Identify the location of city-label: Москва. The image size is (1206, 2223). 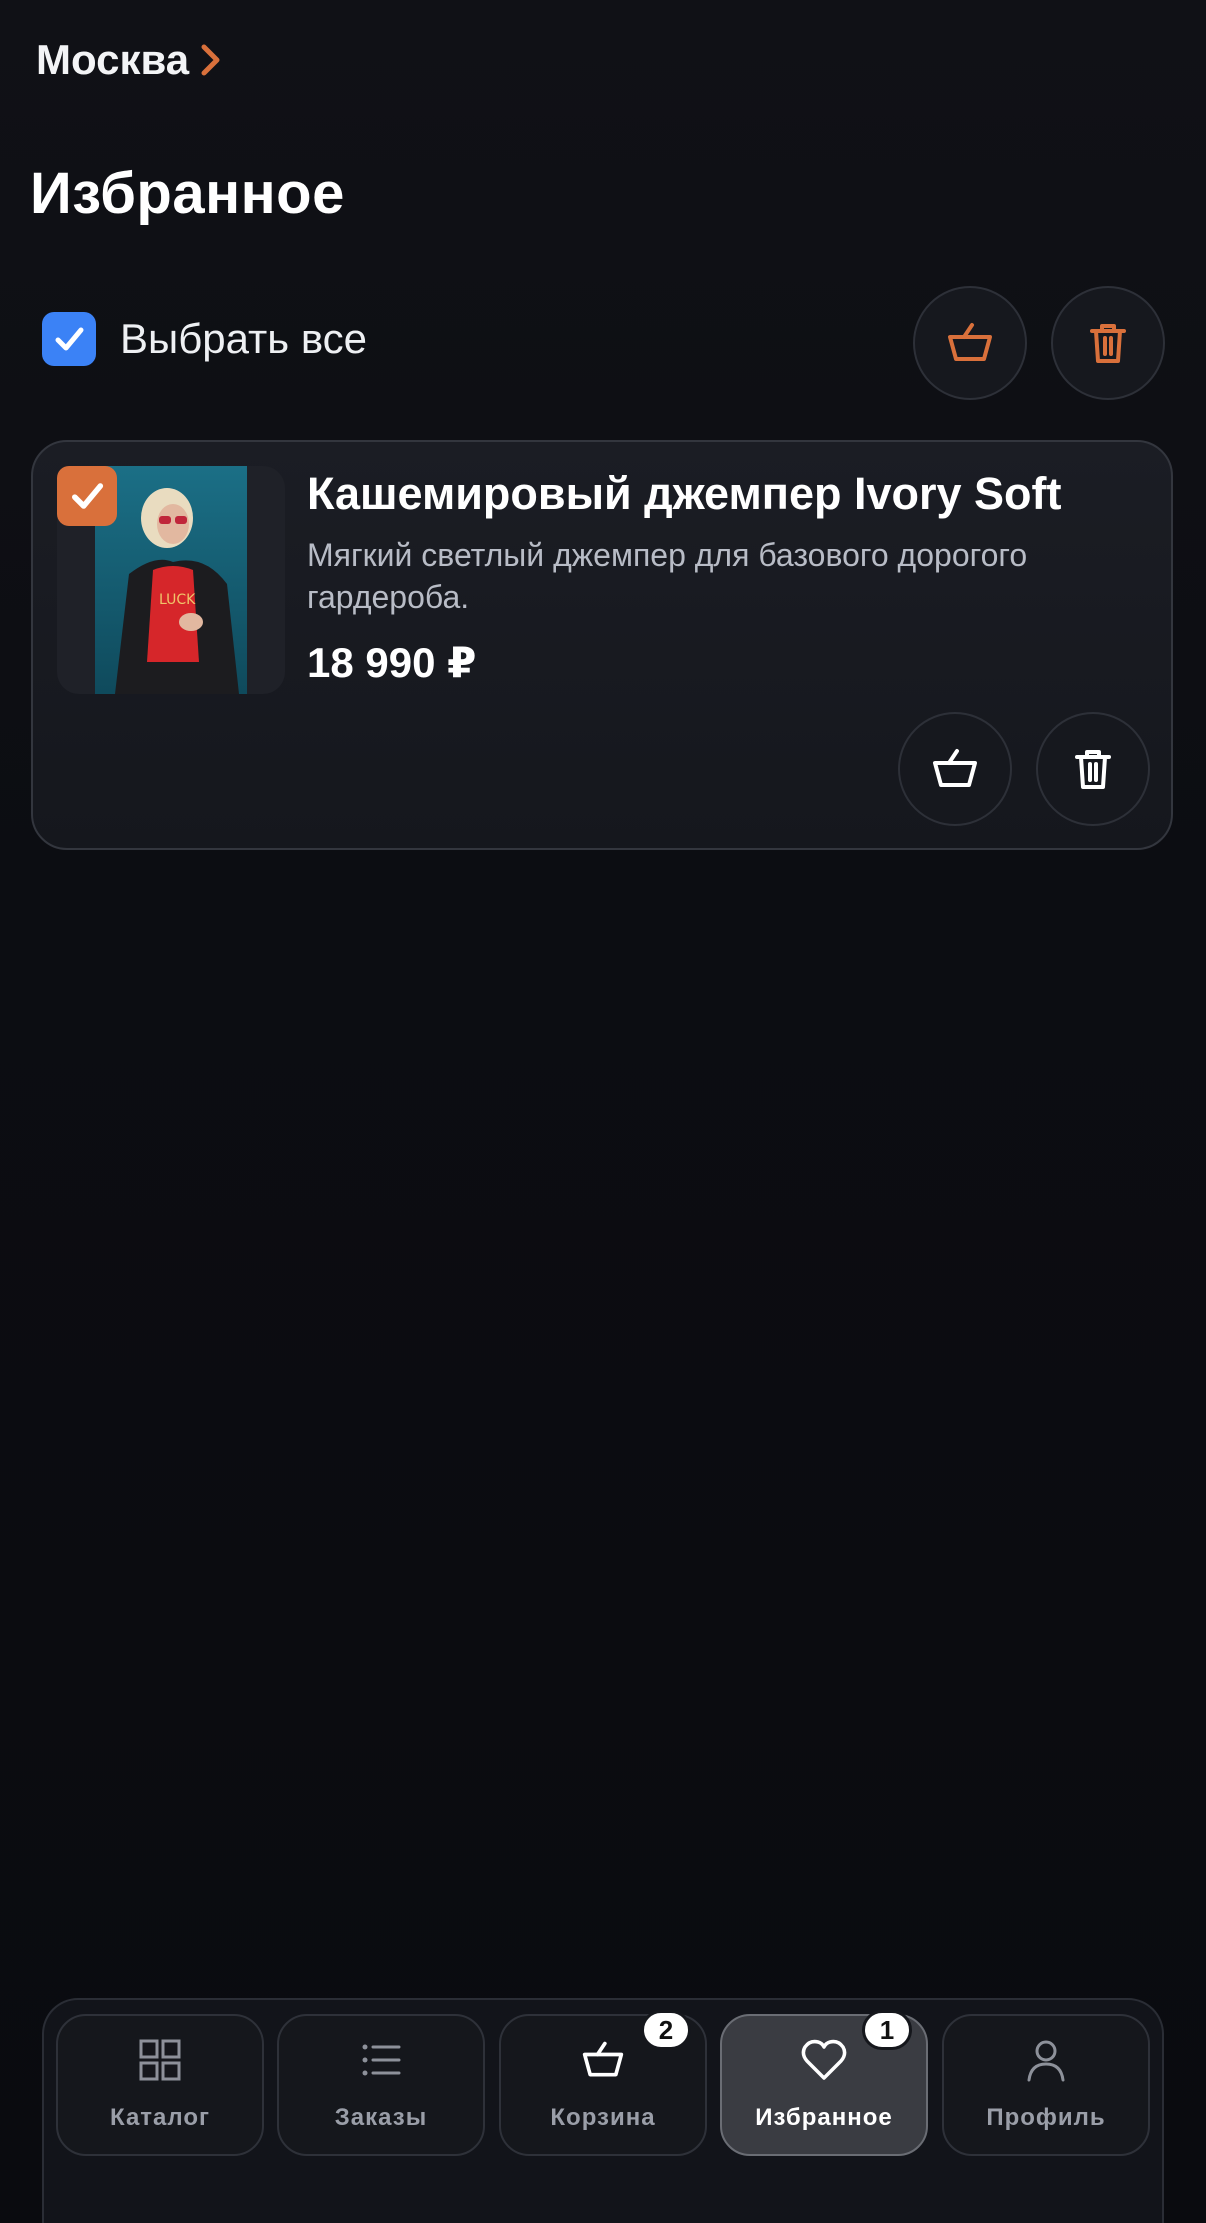
(113, 59).